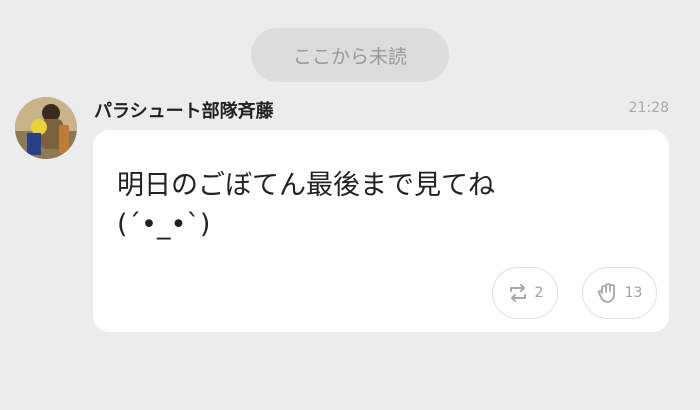  What do you see at coordinates (619, 293) in the screenshot?
I see `clap-reaction-button: 13` at bounding box center [619, 293].